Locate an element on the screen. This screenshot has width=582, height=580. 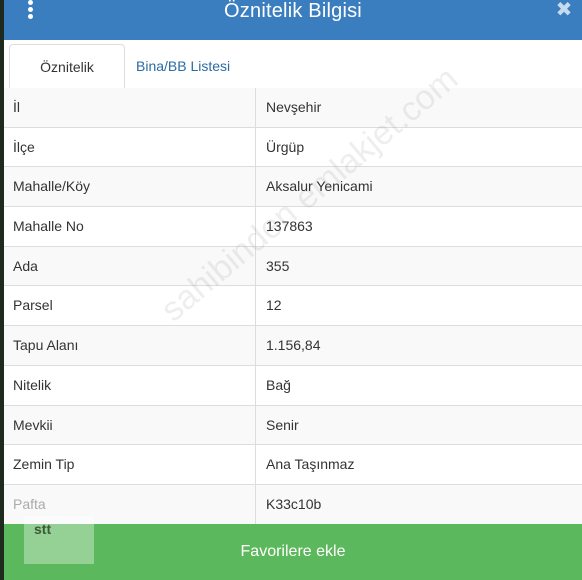
table-row: Ada 355 is located at coordinates (293, 266).